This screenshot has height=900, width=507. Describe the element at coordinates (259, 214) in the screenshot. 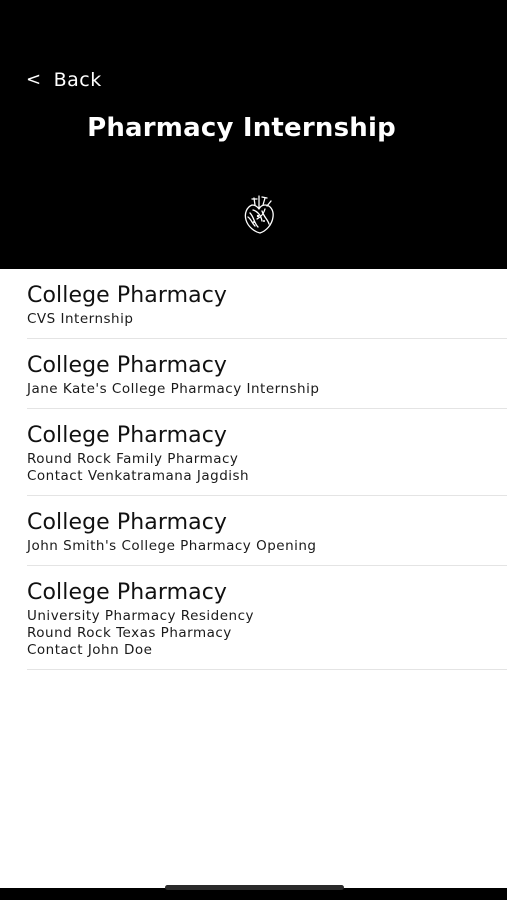

I see `anatomical-heart-icon` at that location.